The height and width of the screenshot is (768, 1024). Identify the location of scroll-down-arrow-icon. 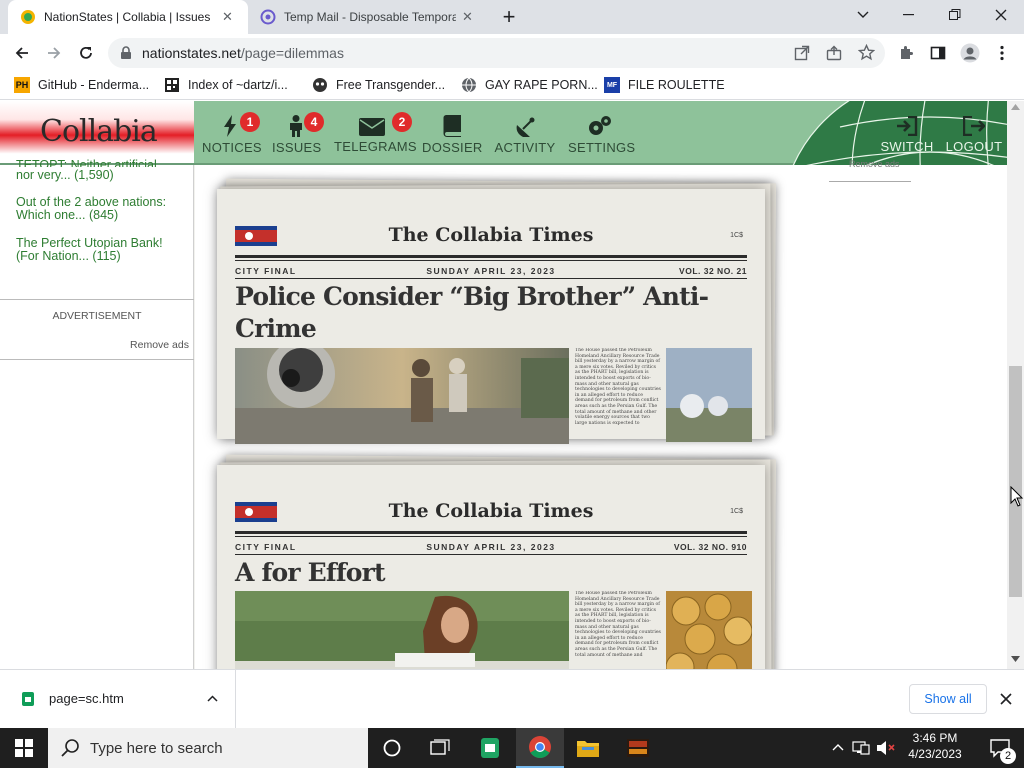
(1015, 659).